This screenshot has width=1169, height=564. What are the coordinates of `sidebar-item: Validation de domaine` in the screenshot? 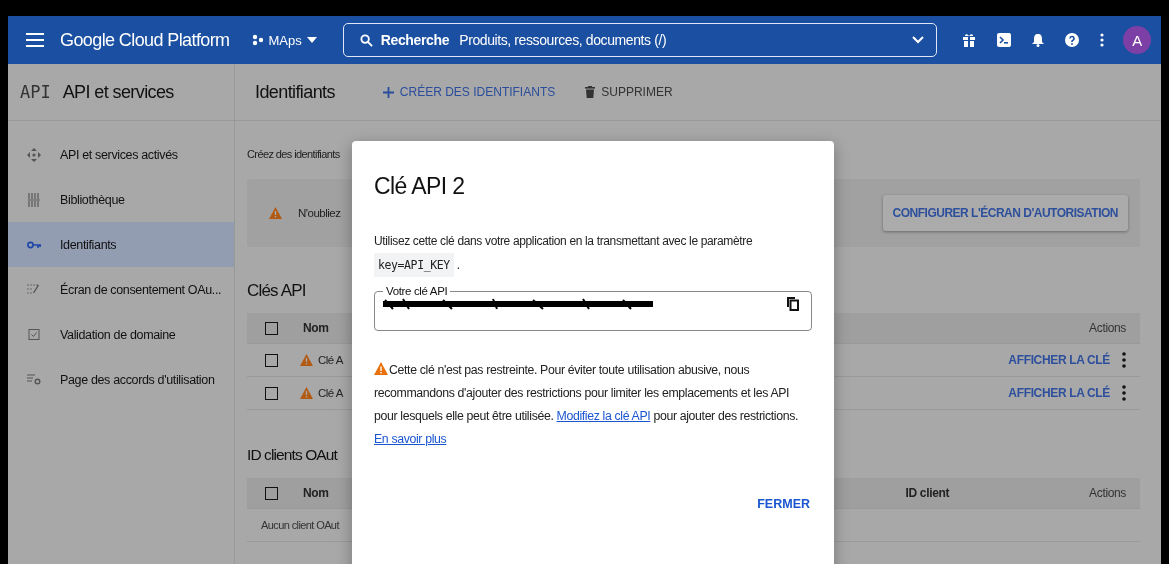 It's located at (121, 334).